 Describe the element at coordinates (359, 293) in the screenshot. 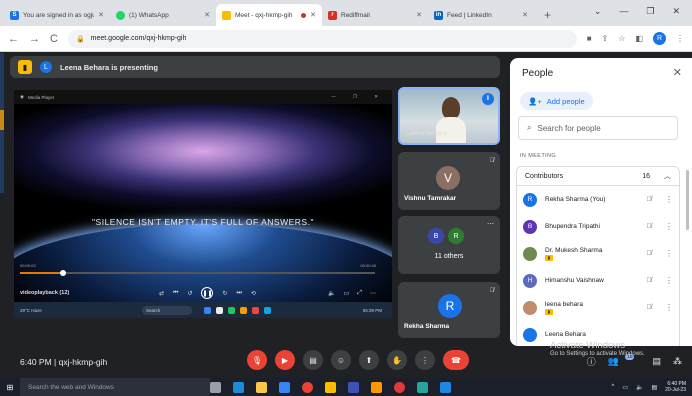

I see `fullscreen-icon: ⤢` at that location.